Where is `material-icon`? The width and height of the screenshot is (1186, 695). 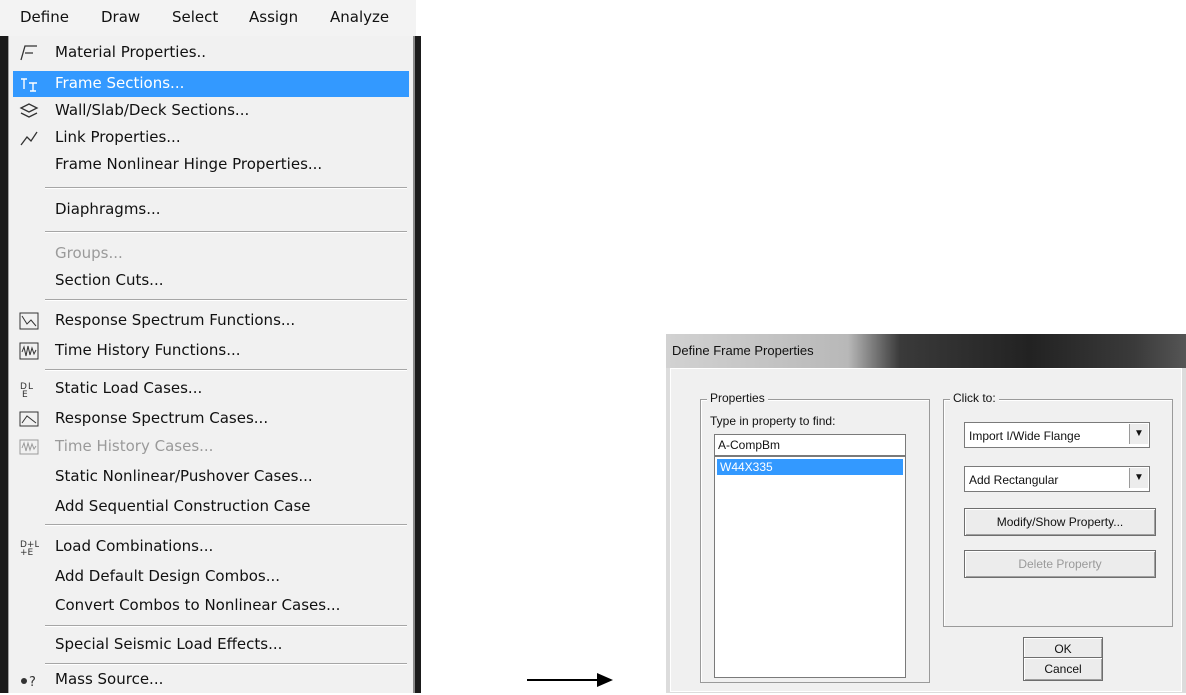
material-icon is located at coordinates (29, 53).